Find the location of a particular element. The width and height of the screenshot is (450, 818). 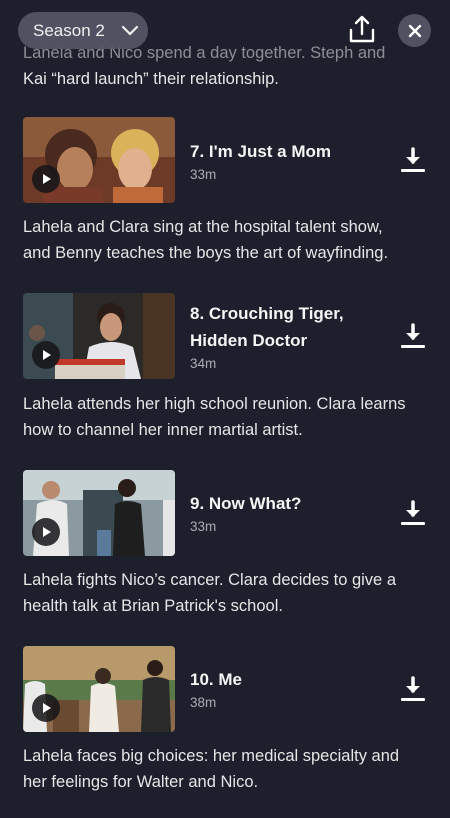

episode-title: 8. Crouching Tiger, Hidden Doctor is located at coordinates (277, 327).